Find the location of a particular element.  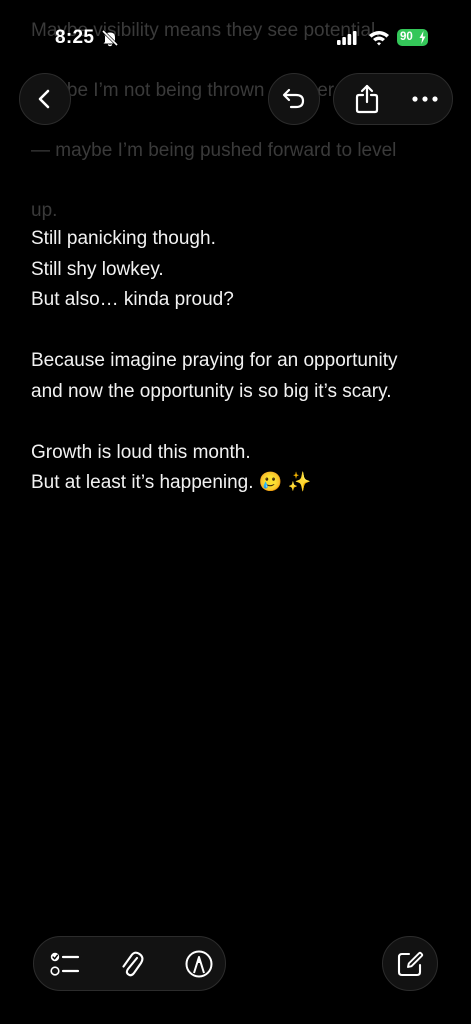

compose-button is located at coordinates (410, 963).